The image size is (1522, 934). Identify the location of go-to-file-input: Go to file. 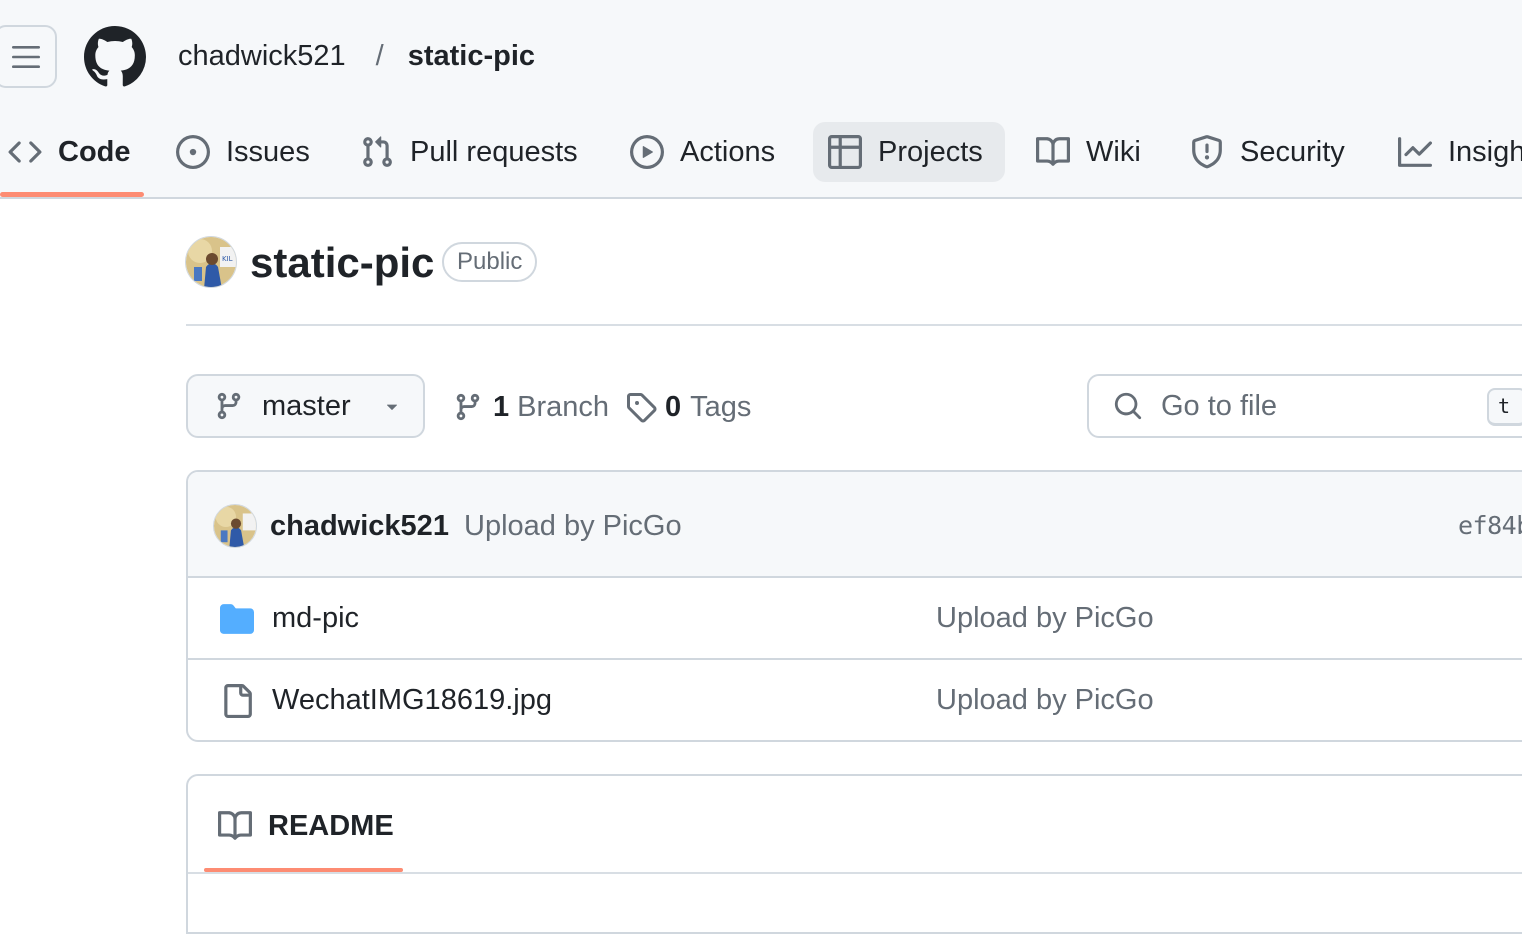
(1304, 406).